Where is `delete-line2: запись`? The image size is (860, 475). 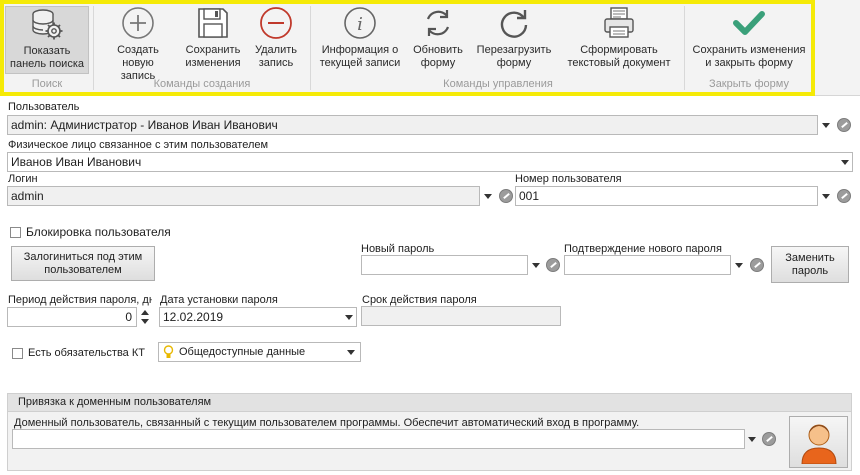
delete-line2: запись is located at coordinates (276, 63).